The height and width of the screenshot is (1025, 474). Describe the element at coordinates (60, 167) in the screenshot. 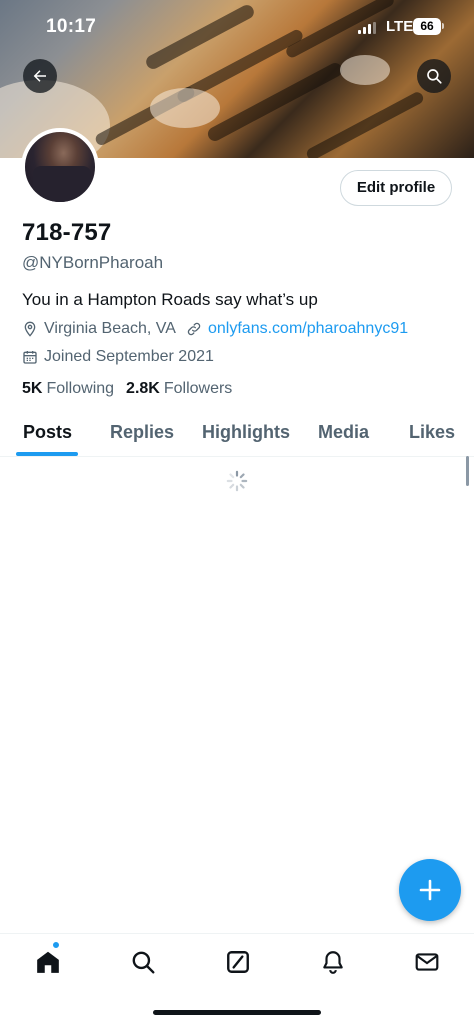

I see `profile-avatar` at that location.